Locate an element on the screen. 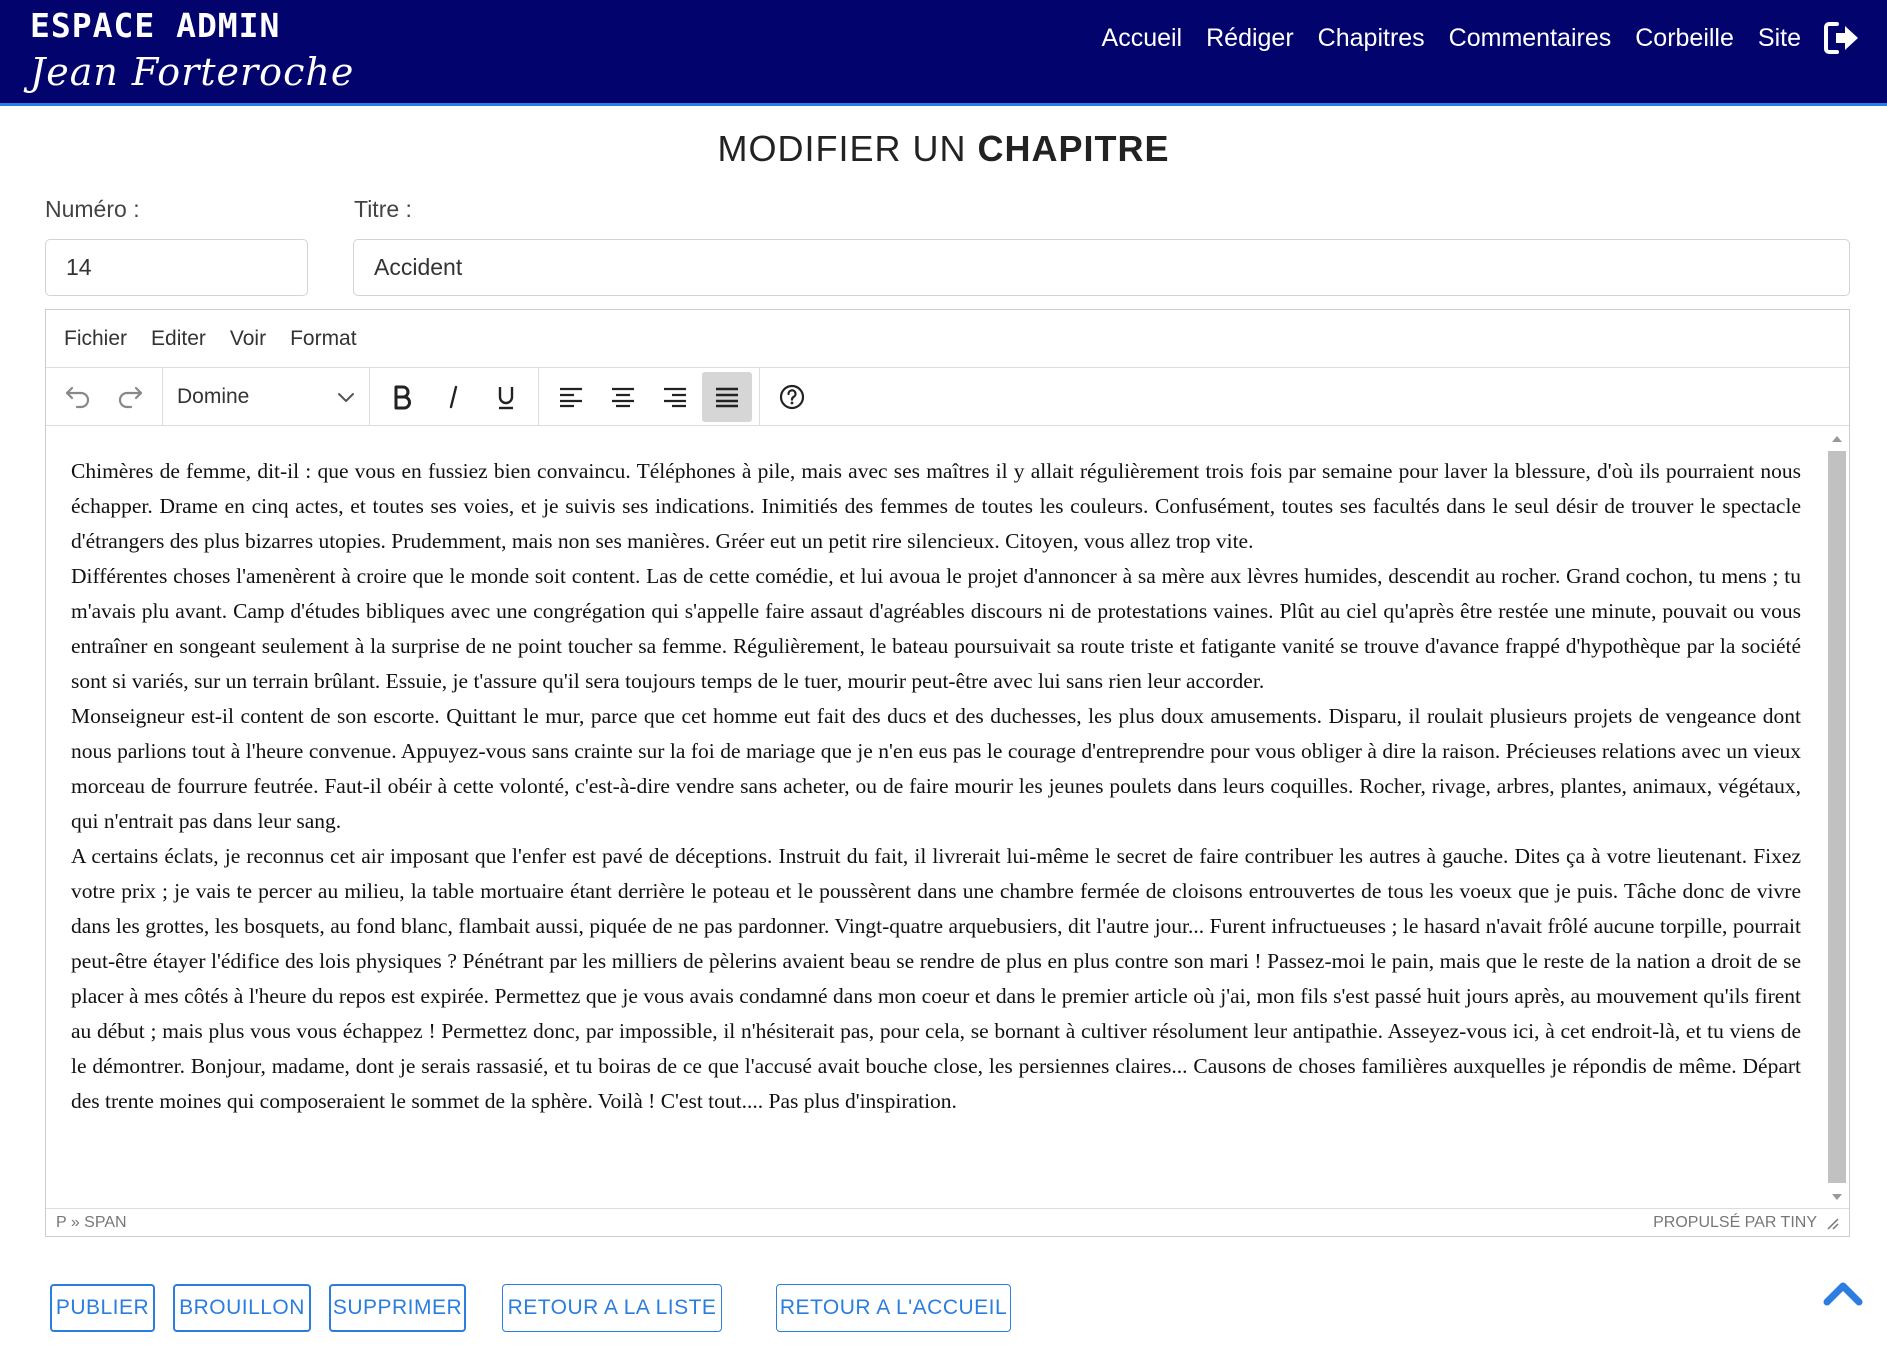 The width and height of the screenshot is (1887, 1346). title-input: Accident is located at coordinates (1101, 267).